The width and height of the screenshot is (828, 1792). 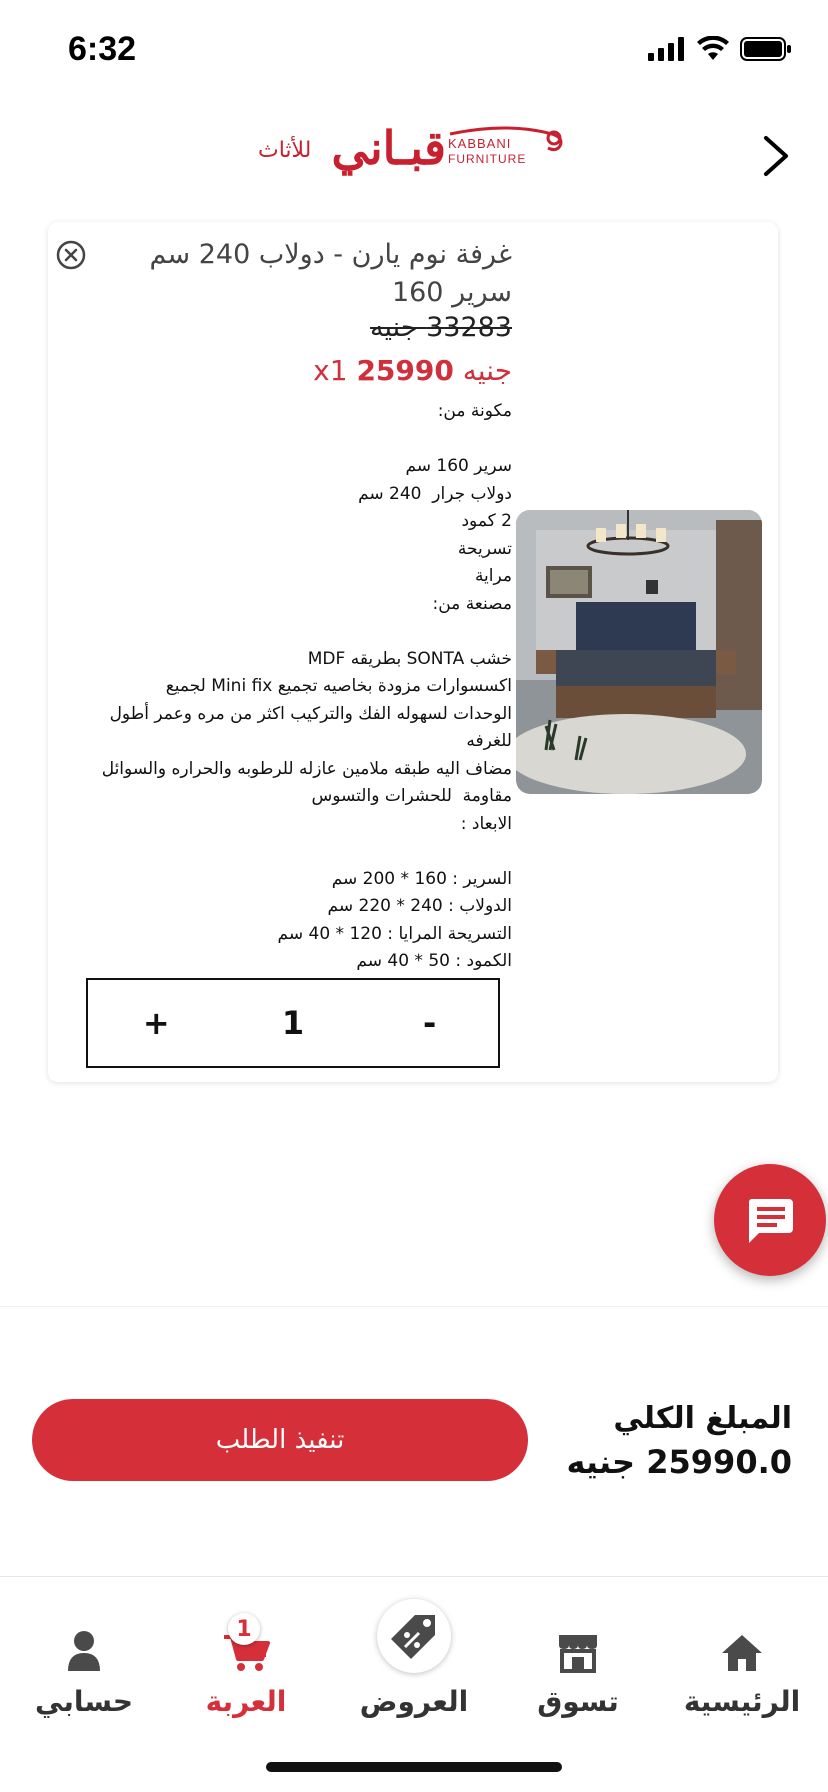 What do you see at coordinates (486, 823) in the screenshot?
I see `description-line: الابعاد :` at bounding box center [486, 823].